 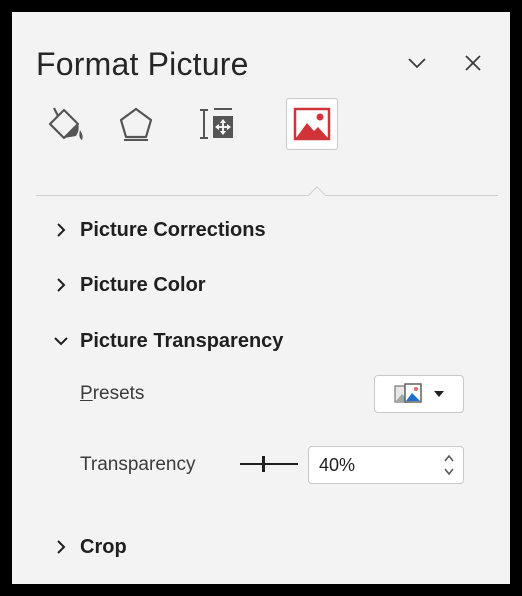 I want to click on tab-picture, so click(x=312, y=124).